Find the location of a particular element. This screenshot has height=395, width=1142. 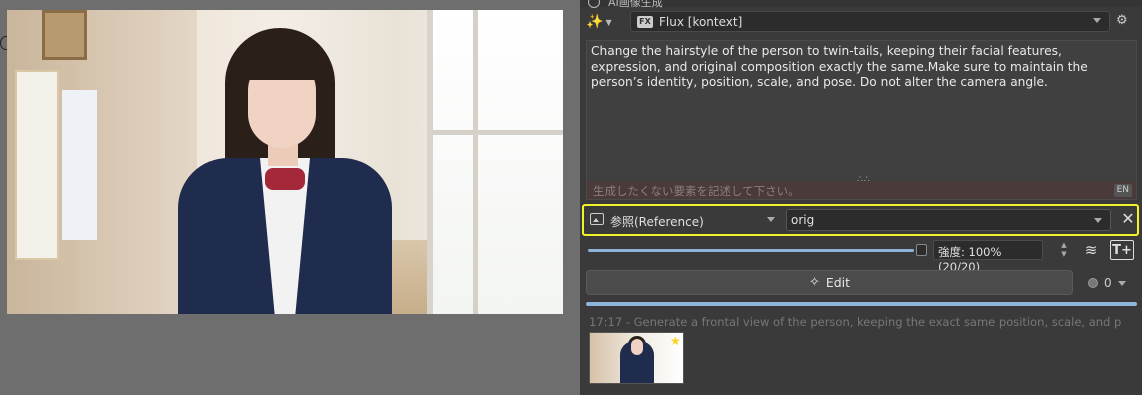

edit-button: ✧ Edit is located at coordinates (829, 282).